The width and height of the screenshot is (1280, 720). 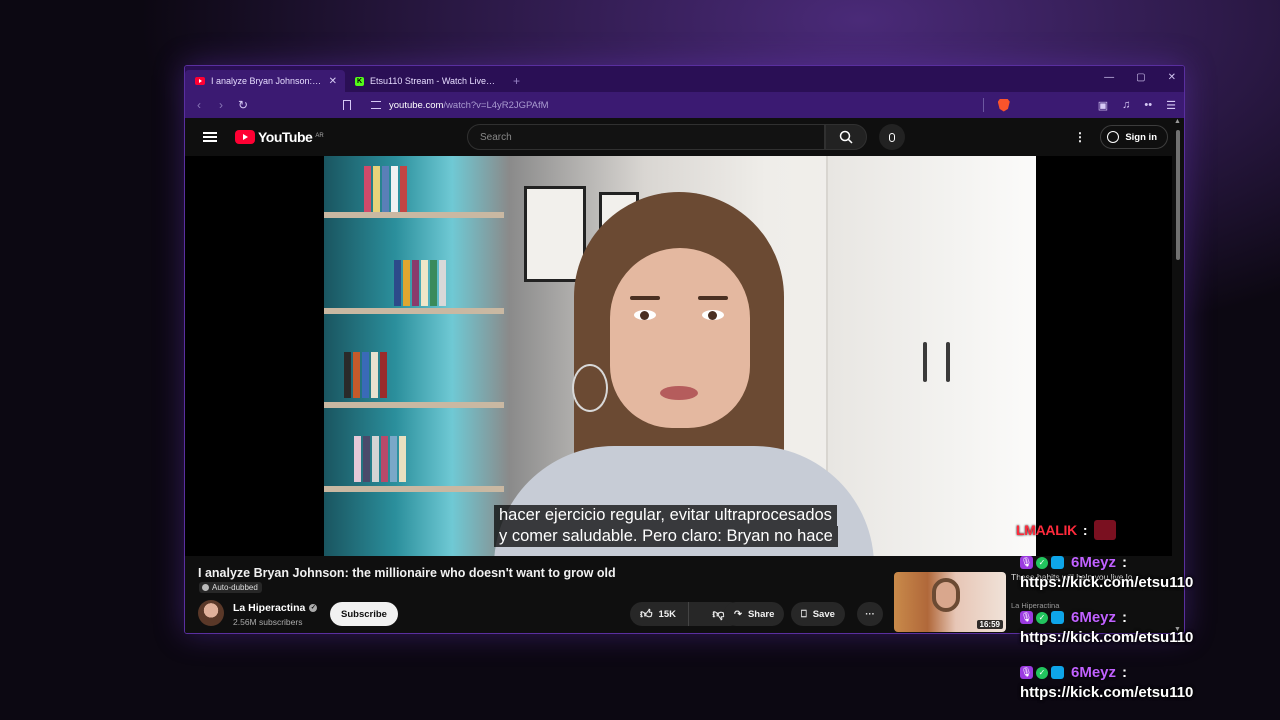 I want to click on more-options-icon: ⋮, so click(x=1080, y=137).